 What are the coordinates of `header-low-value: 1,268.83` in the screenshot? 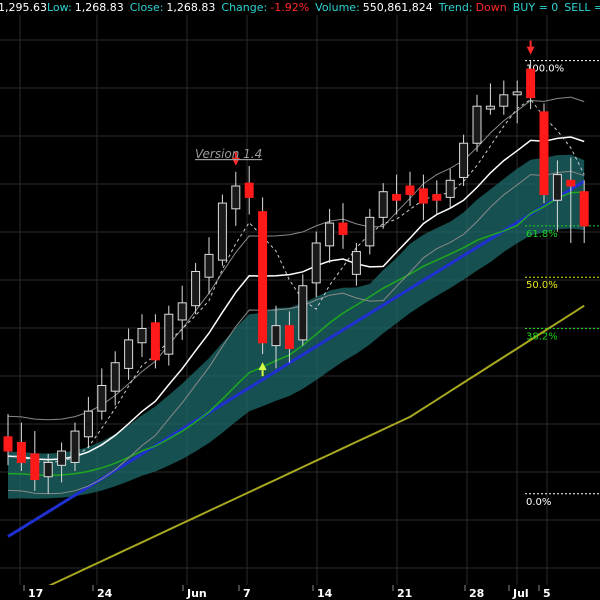 It's located at (99, 7).